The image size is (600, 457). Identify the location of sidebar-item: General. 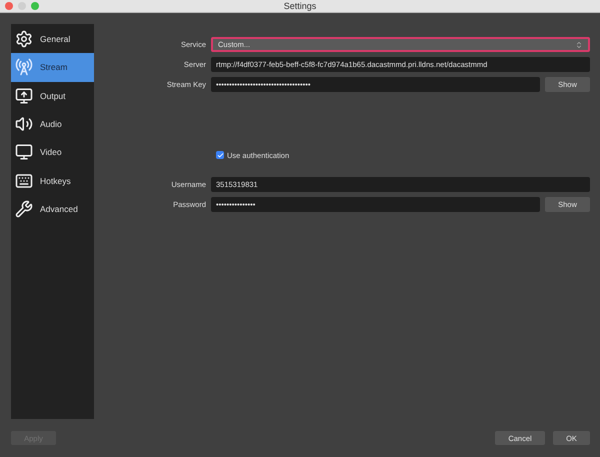
(52, 39).